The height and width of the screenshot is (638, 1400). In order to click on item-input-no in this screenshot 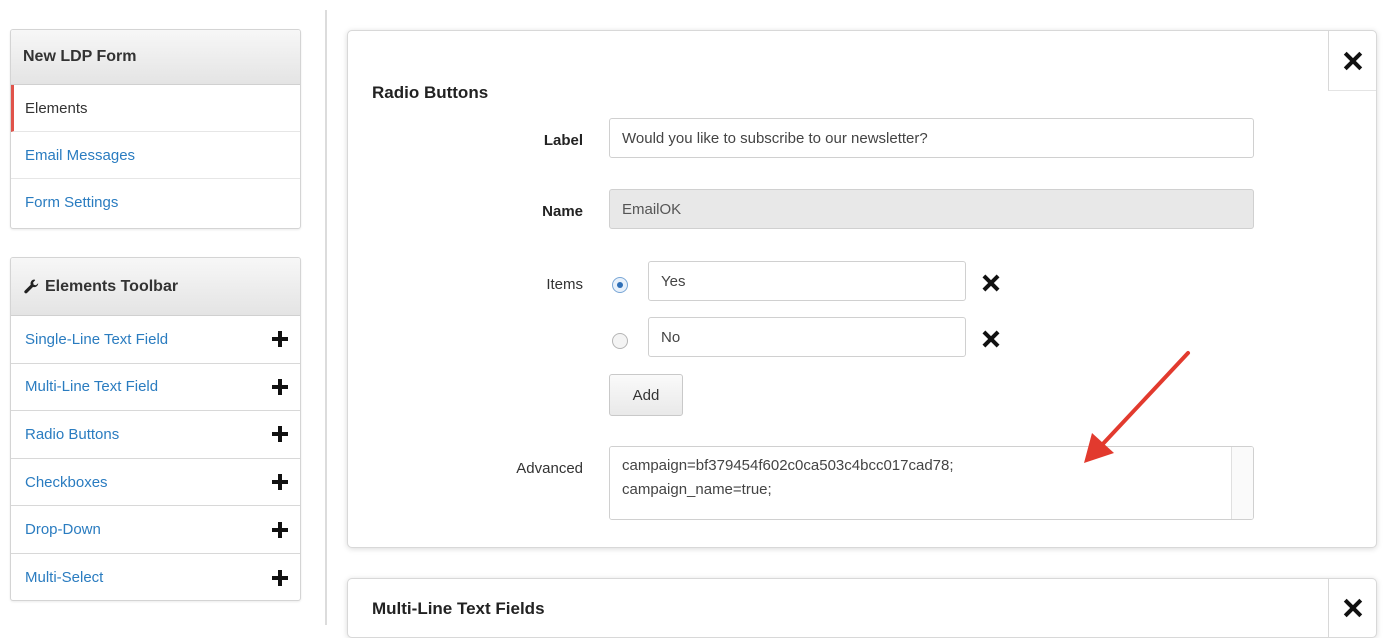, I will do `click(807, 337)`.